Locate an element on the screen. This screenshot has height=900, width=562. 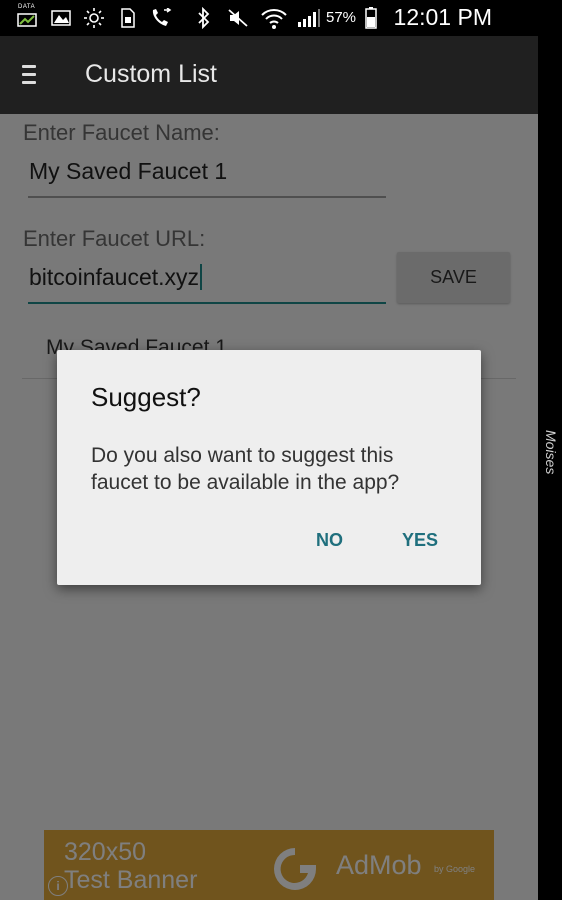
clock: 12:01 PM is located at coordinates (442, 17).